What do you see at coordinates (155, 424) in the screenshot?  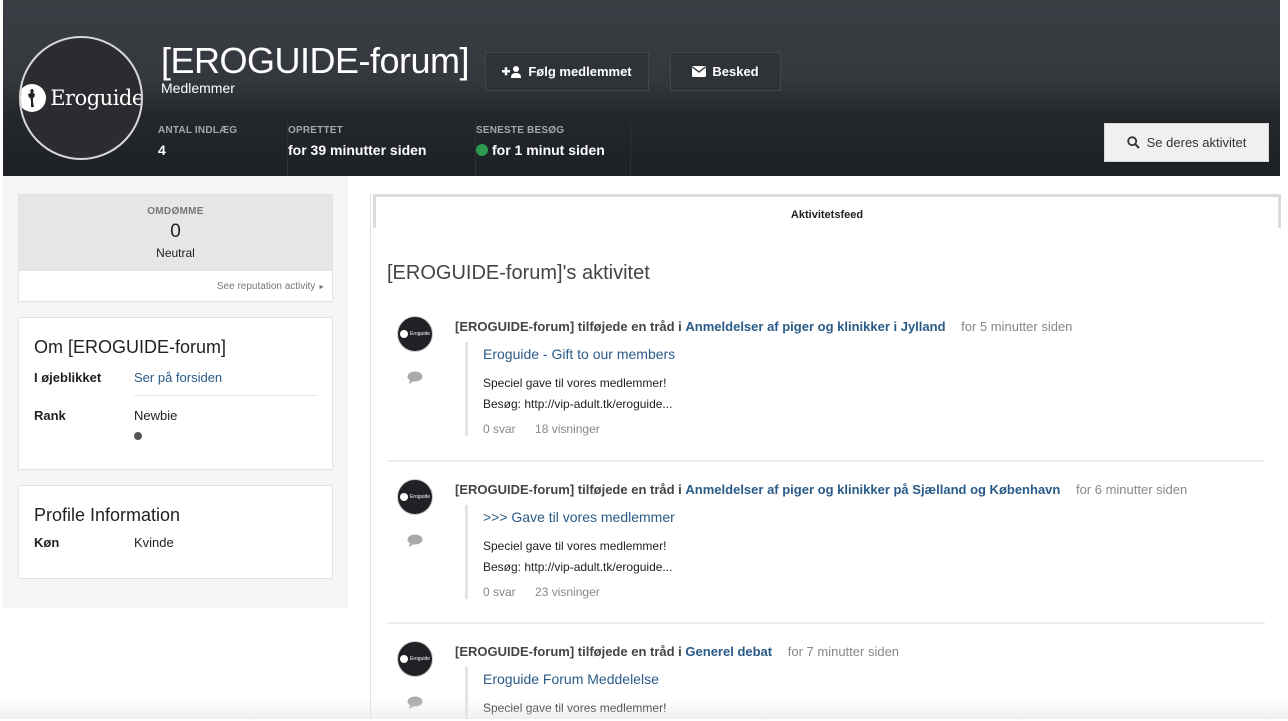 I see `rank-value-wrap: Newbie` at bounding box center [155, 424].